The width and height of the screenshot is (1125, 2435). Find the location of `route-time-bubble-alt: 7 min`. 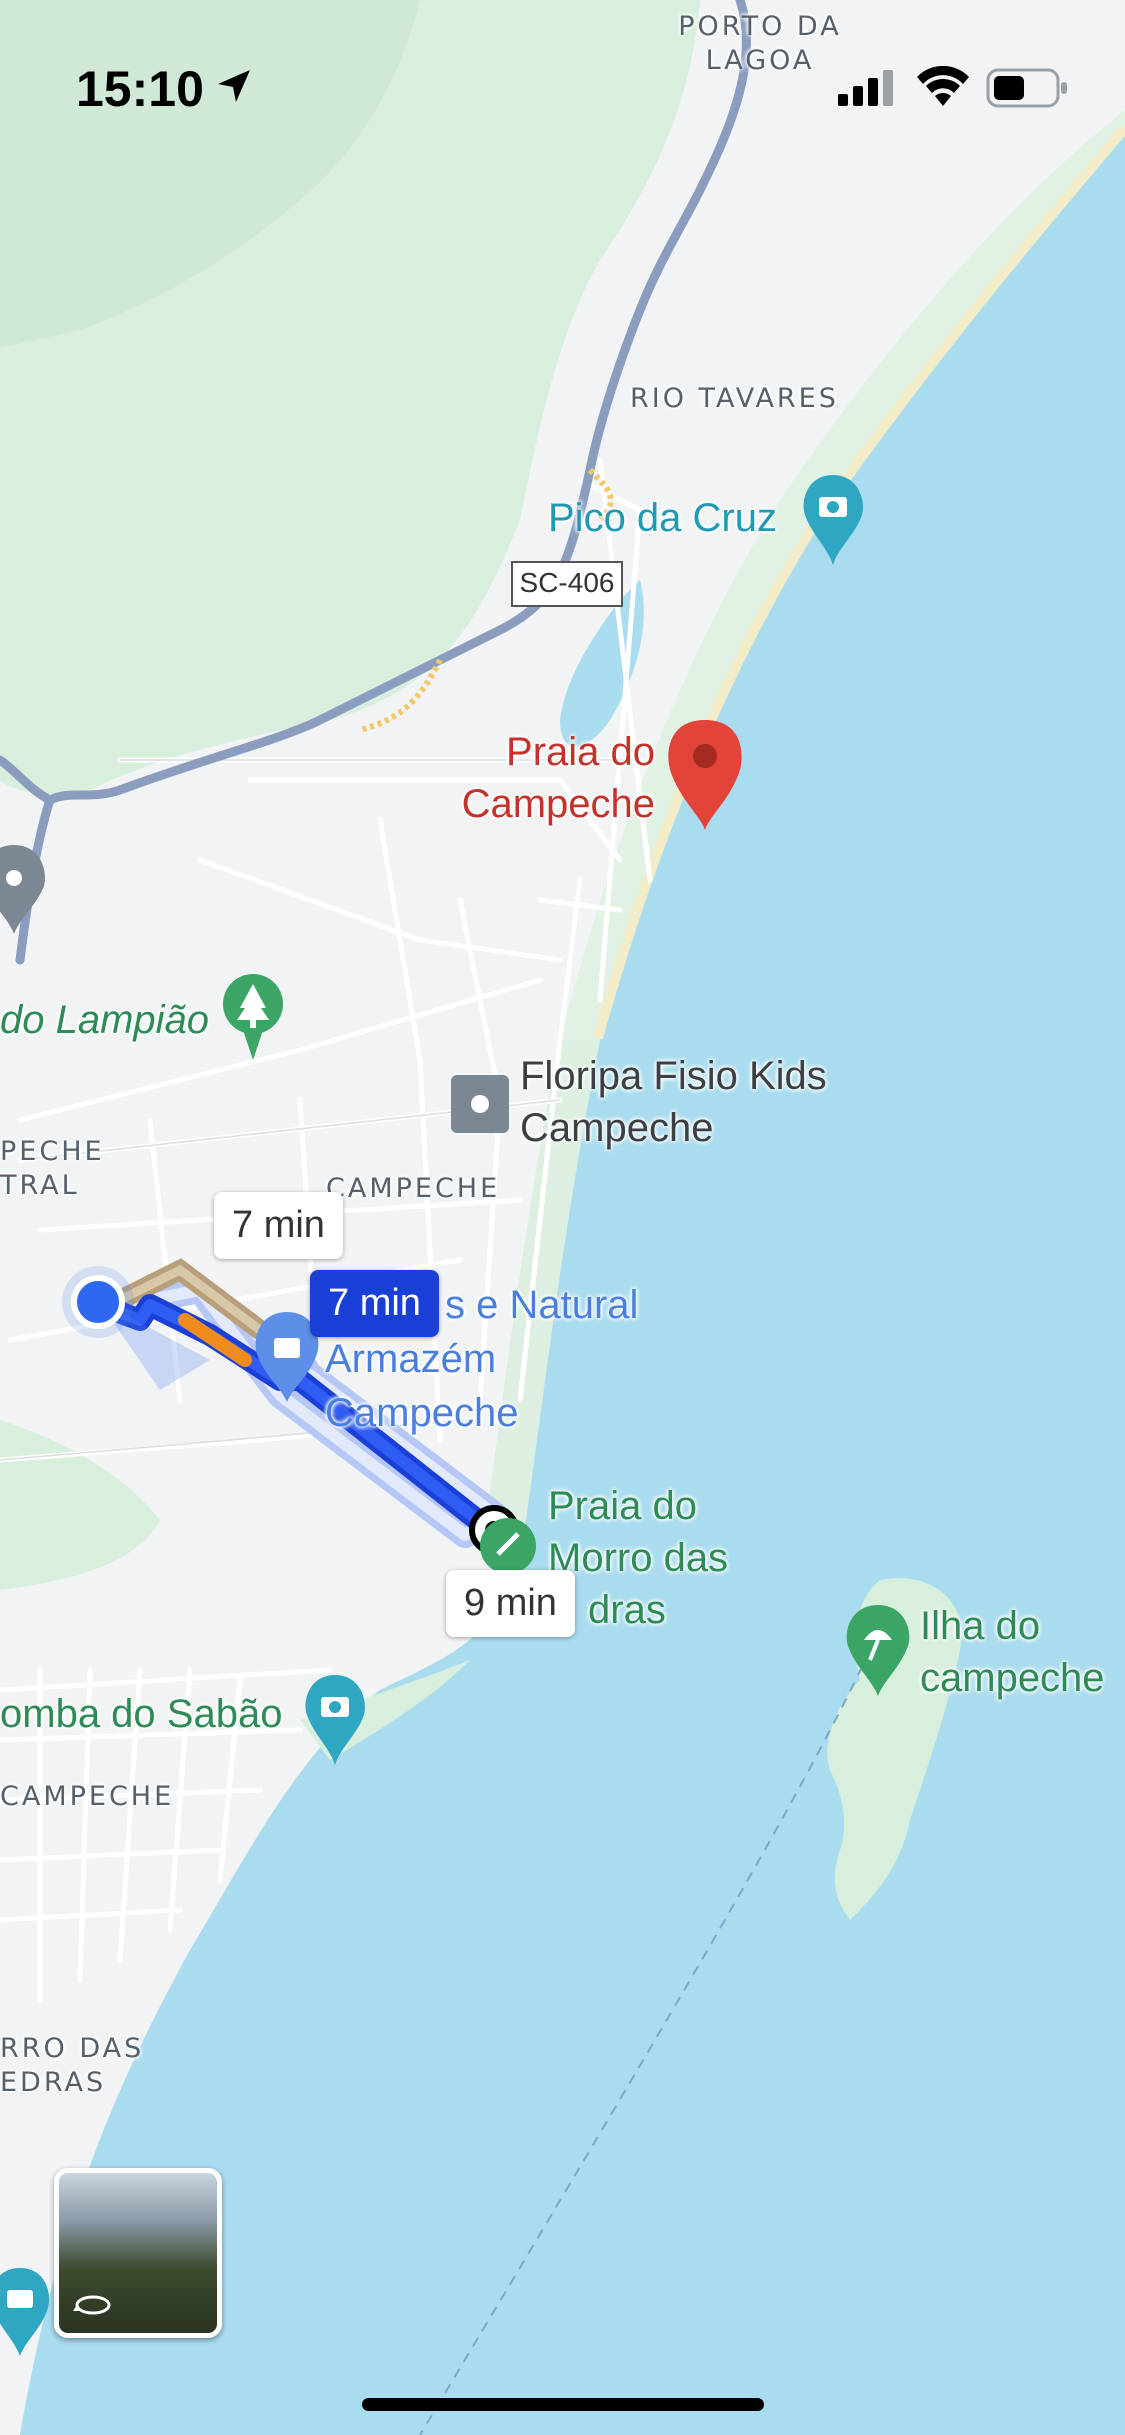

route-time-bubble-alt: 7 min is located at coordinates (278, 1225).